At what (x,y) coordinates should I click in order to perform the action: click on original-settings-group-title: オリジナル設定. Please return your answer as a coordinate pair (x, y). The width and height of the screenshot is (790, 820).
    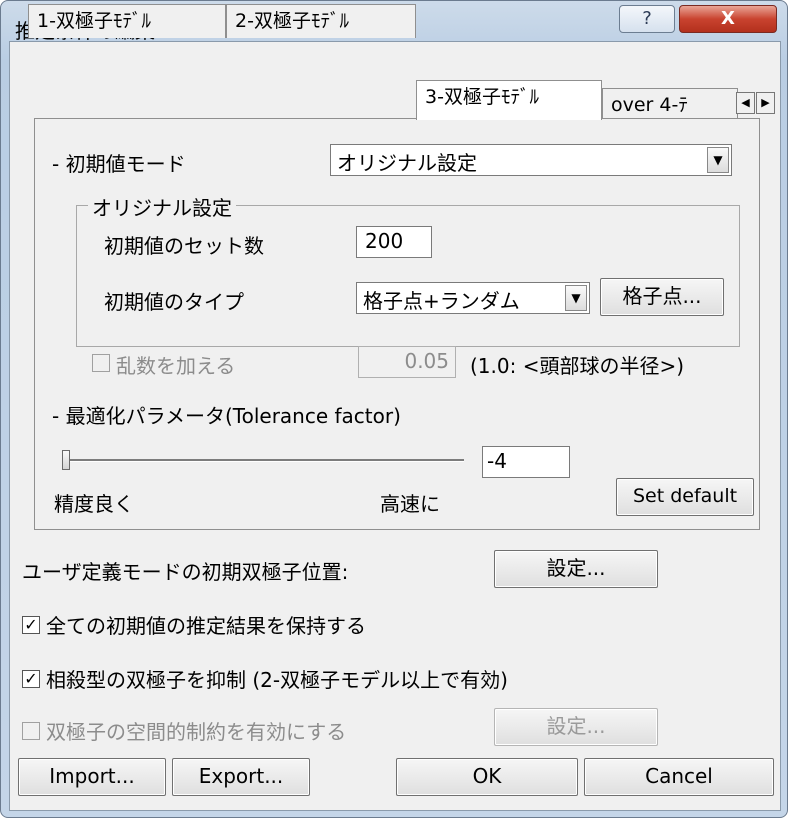
    Looking at the image, I should click on (162, 206).